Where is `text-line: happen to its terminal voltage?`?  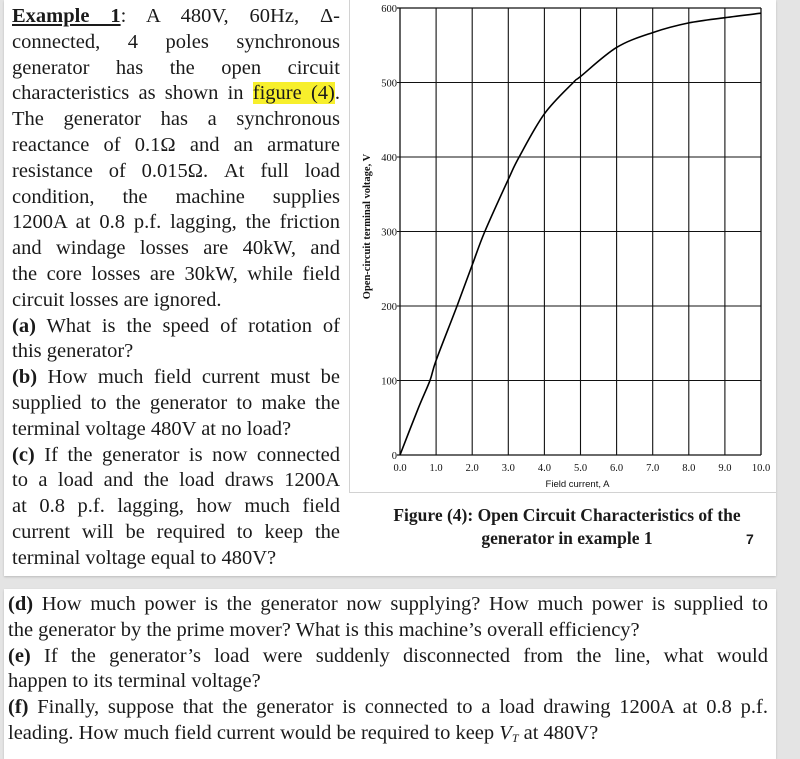 text-line: happen to its terminal voltage? is located at coordinates (134, 681).